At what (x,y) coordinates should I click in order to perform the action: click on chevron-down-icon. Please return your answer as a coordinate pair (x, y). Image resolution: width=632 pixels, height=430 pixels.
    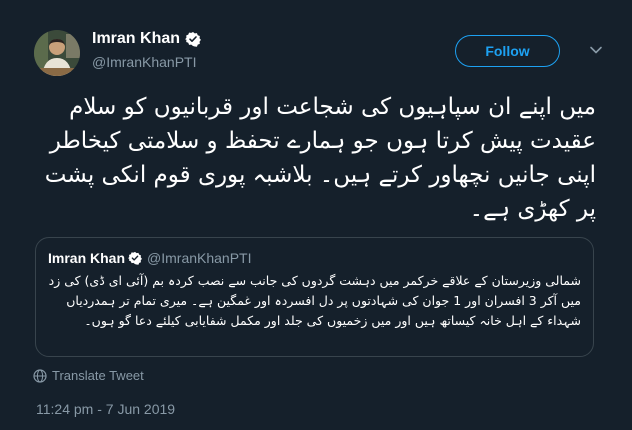
    Looking at the image, I should click on (596, 50).